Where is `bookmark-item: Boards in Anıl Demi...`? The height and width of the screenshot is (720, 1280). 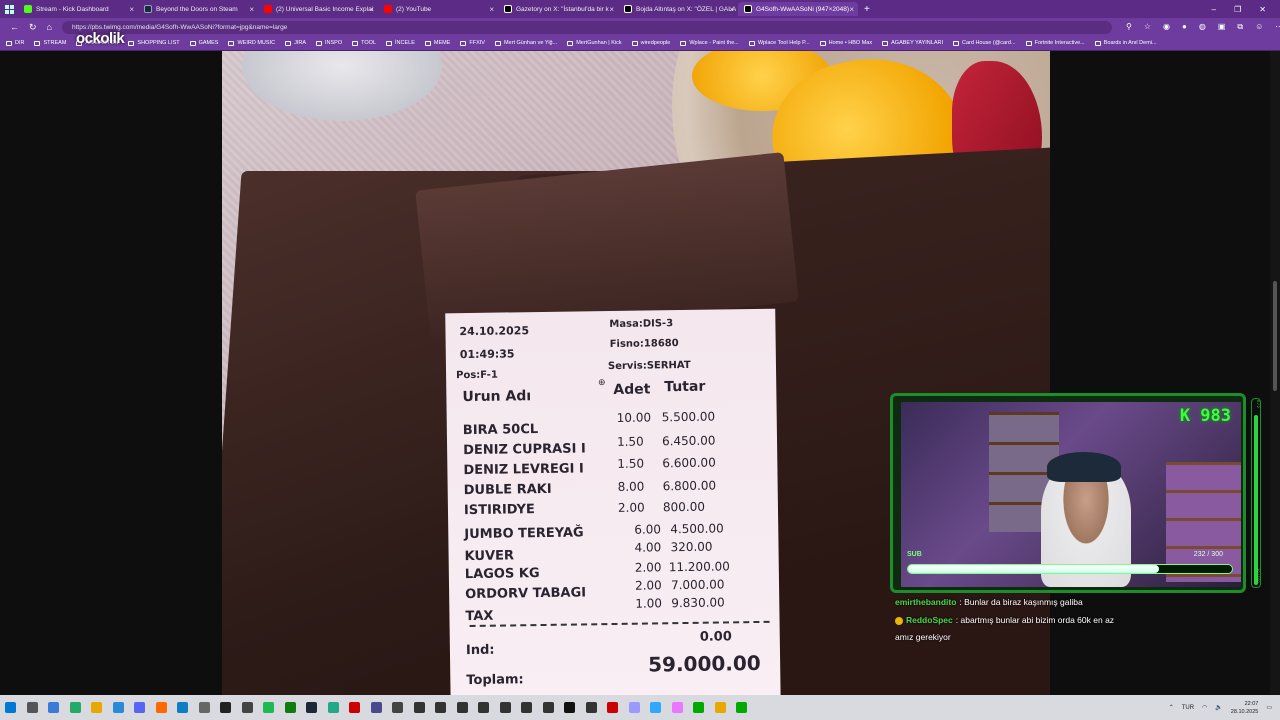 bookmark-item: Boards in Anıl Demi... is located at coordinates (1125, 43).